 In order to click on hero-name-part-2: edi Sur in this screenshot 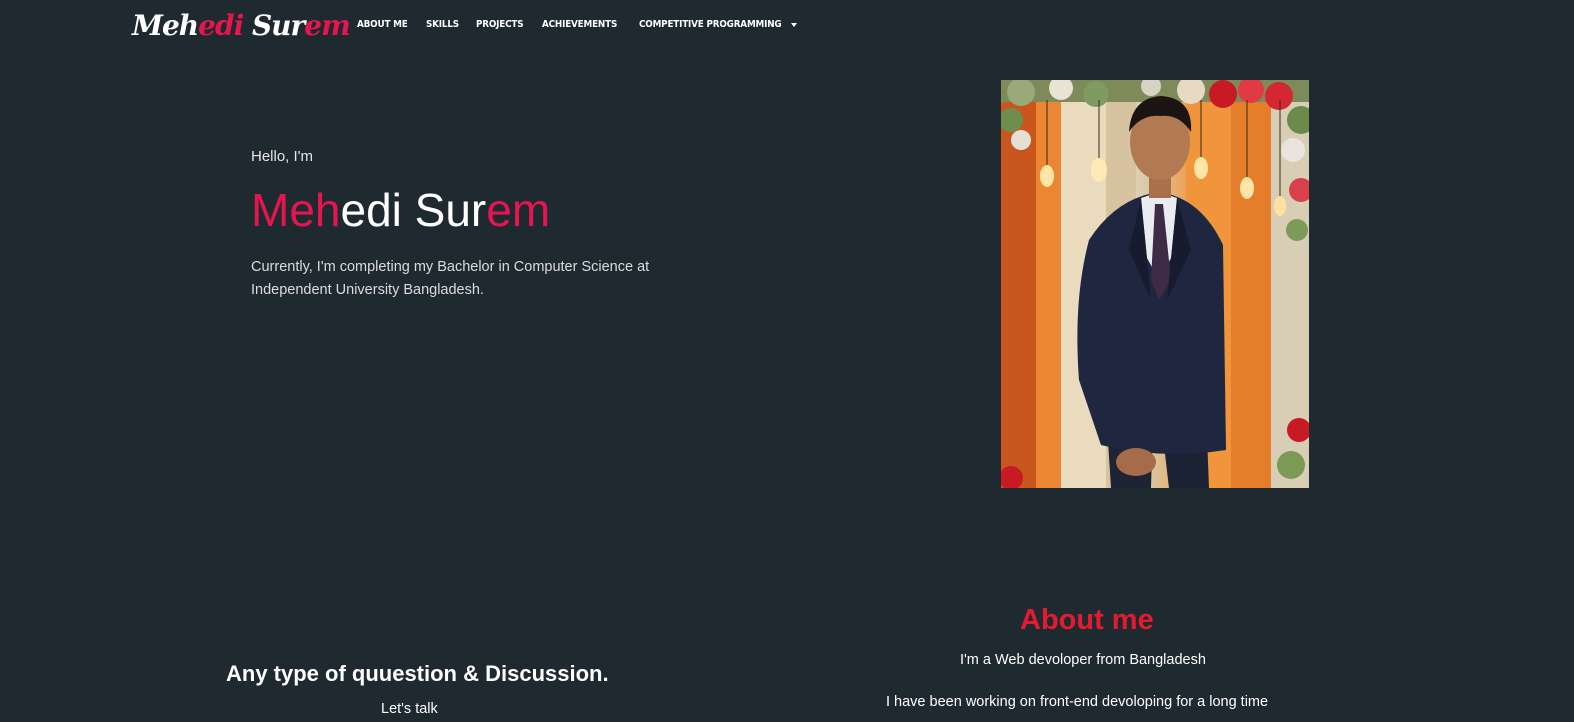, I will do `click(413, 210)`.